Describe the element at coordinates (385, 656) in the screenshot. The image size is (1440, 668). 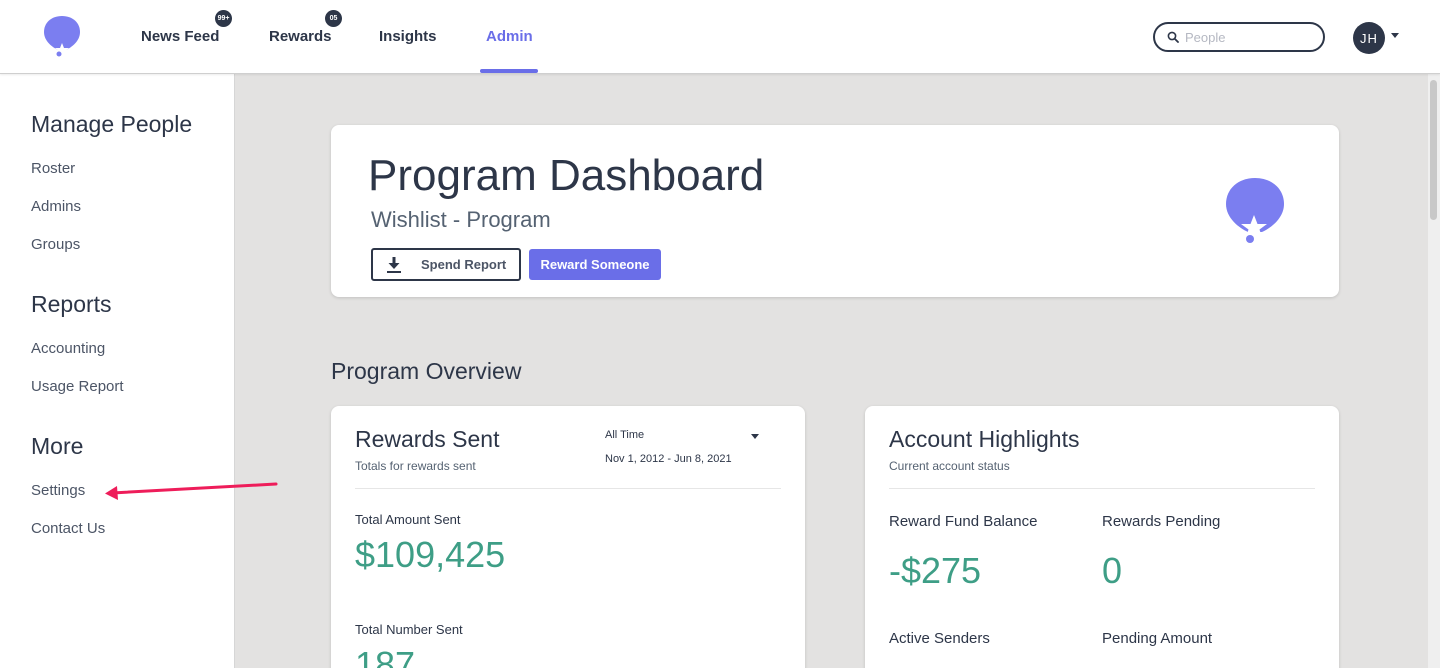
I see `total-number-value: 187` at that location.